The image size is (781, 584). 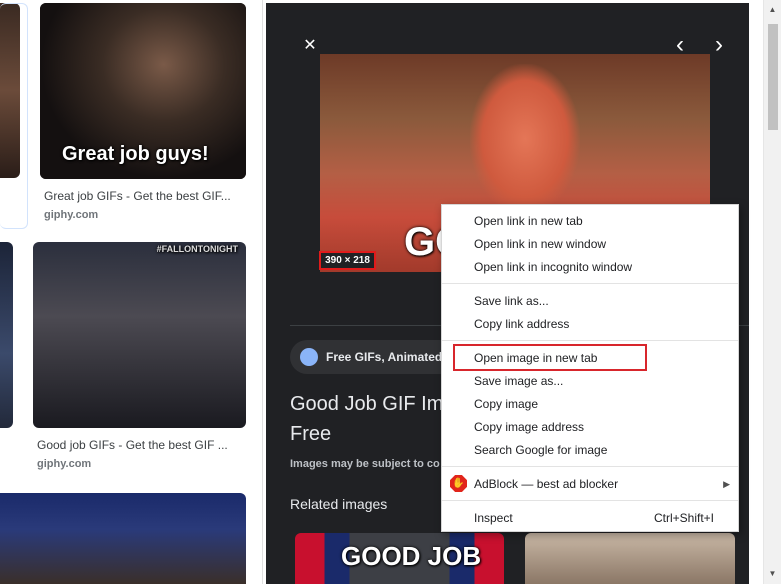 I want to click on menu-item-open-link-new-tab: Open link in new tab, so click(x=602, y=221).